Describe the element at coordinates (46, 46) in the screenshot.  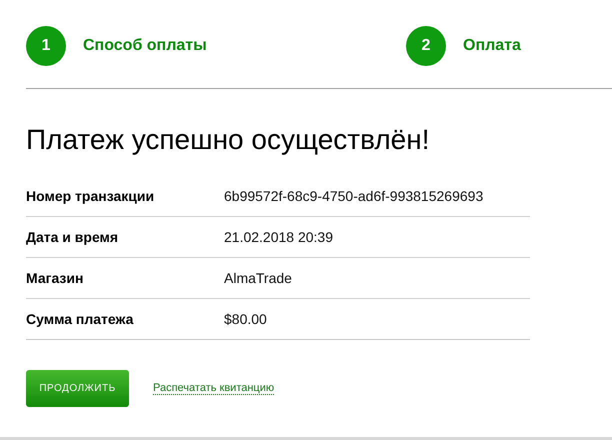
I see `step-number: 1` at that location.